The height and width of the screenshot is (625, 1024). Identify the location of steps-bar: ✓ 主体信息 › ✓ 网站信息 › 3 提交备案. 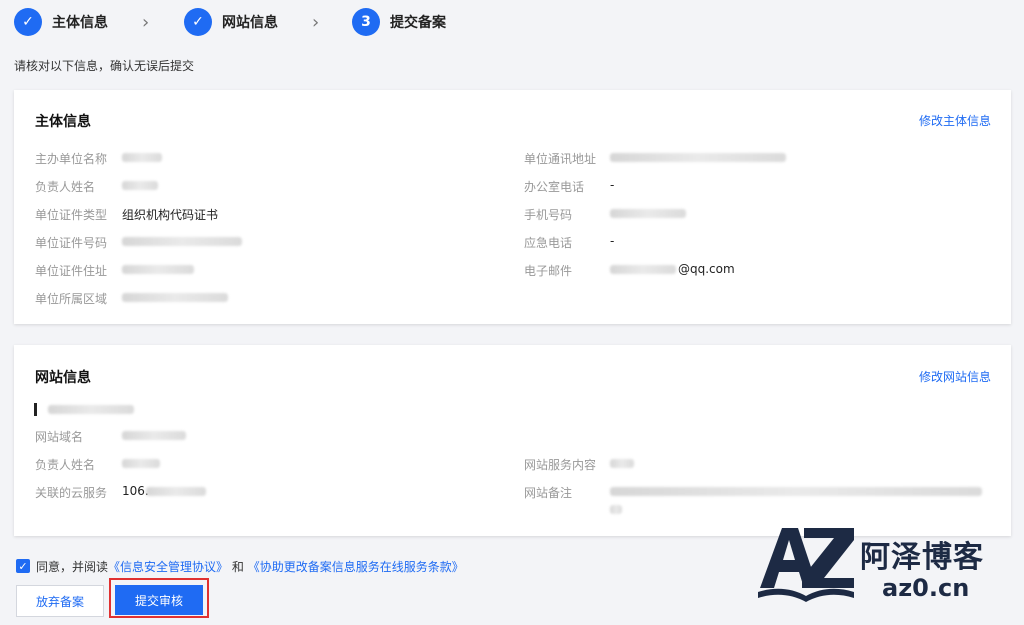
(314, 22).